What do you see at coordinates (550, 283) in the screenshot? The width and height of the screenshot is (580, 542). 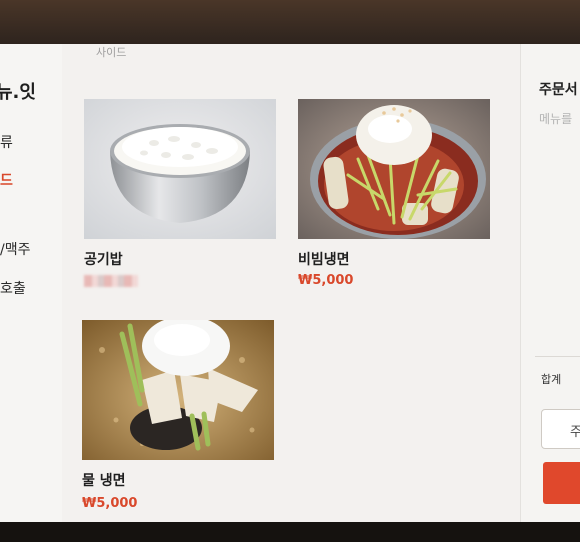 I see `order-panel: 주문서 메뉴를 합계 주` at bounding box center [550, 283].